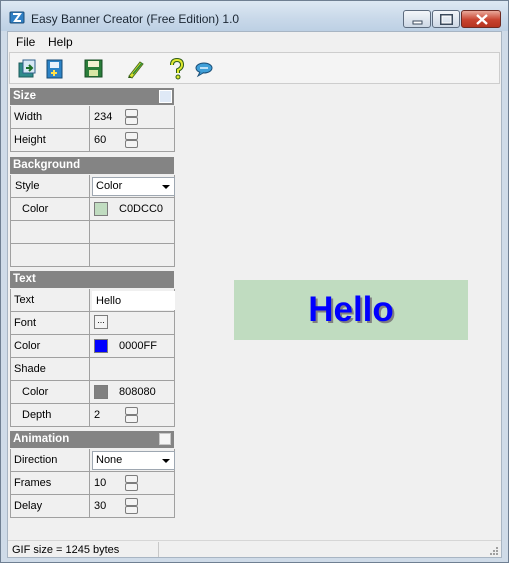 The width and height of the screenshot is (509, 563). Describe the element at coordinates (66, 550) in the screenshot. I see `status-text: GIF size = 1245 bytes` at that location.